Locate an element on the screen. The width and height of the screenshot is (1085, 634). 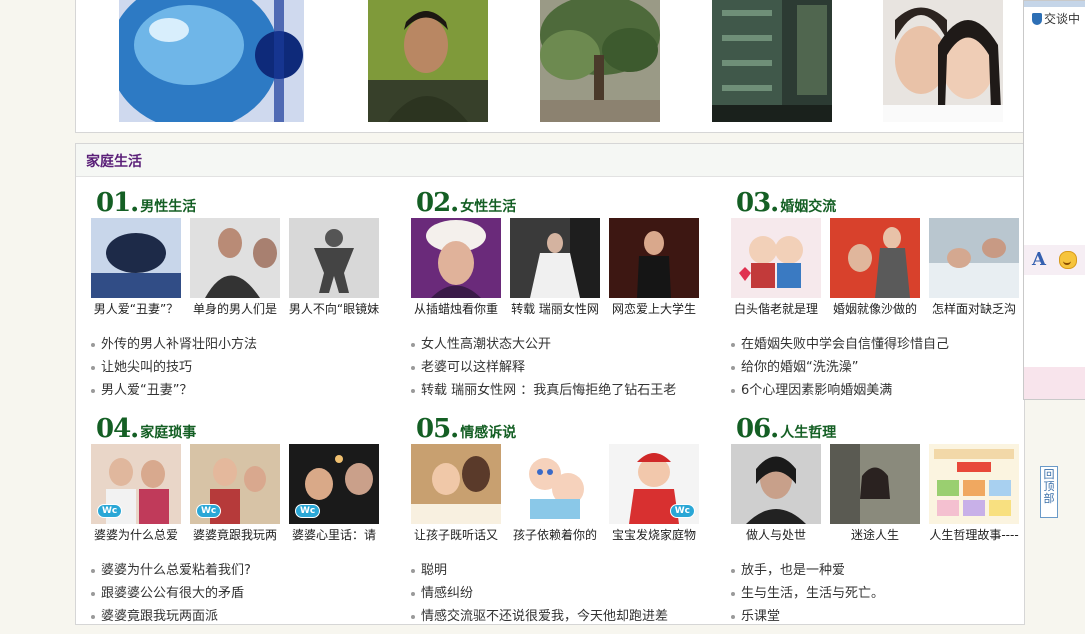
link-list: 婆婆为什么总爱粘着我们? 跟婆婆公公有很大的矛盾 婆婆竟跟我玩两面派 is located at coordinates (171, 593).